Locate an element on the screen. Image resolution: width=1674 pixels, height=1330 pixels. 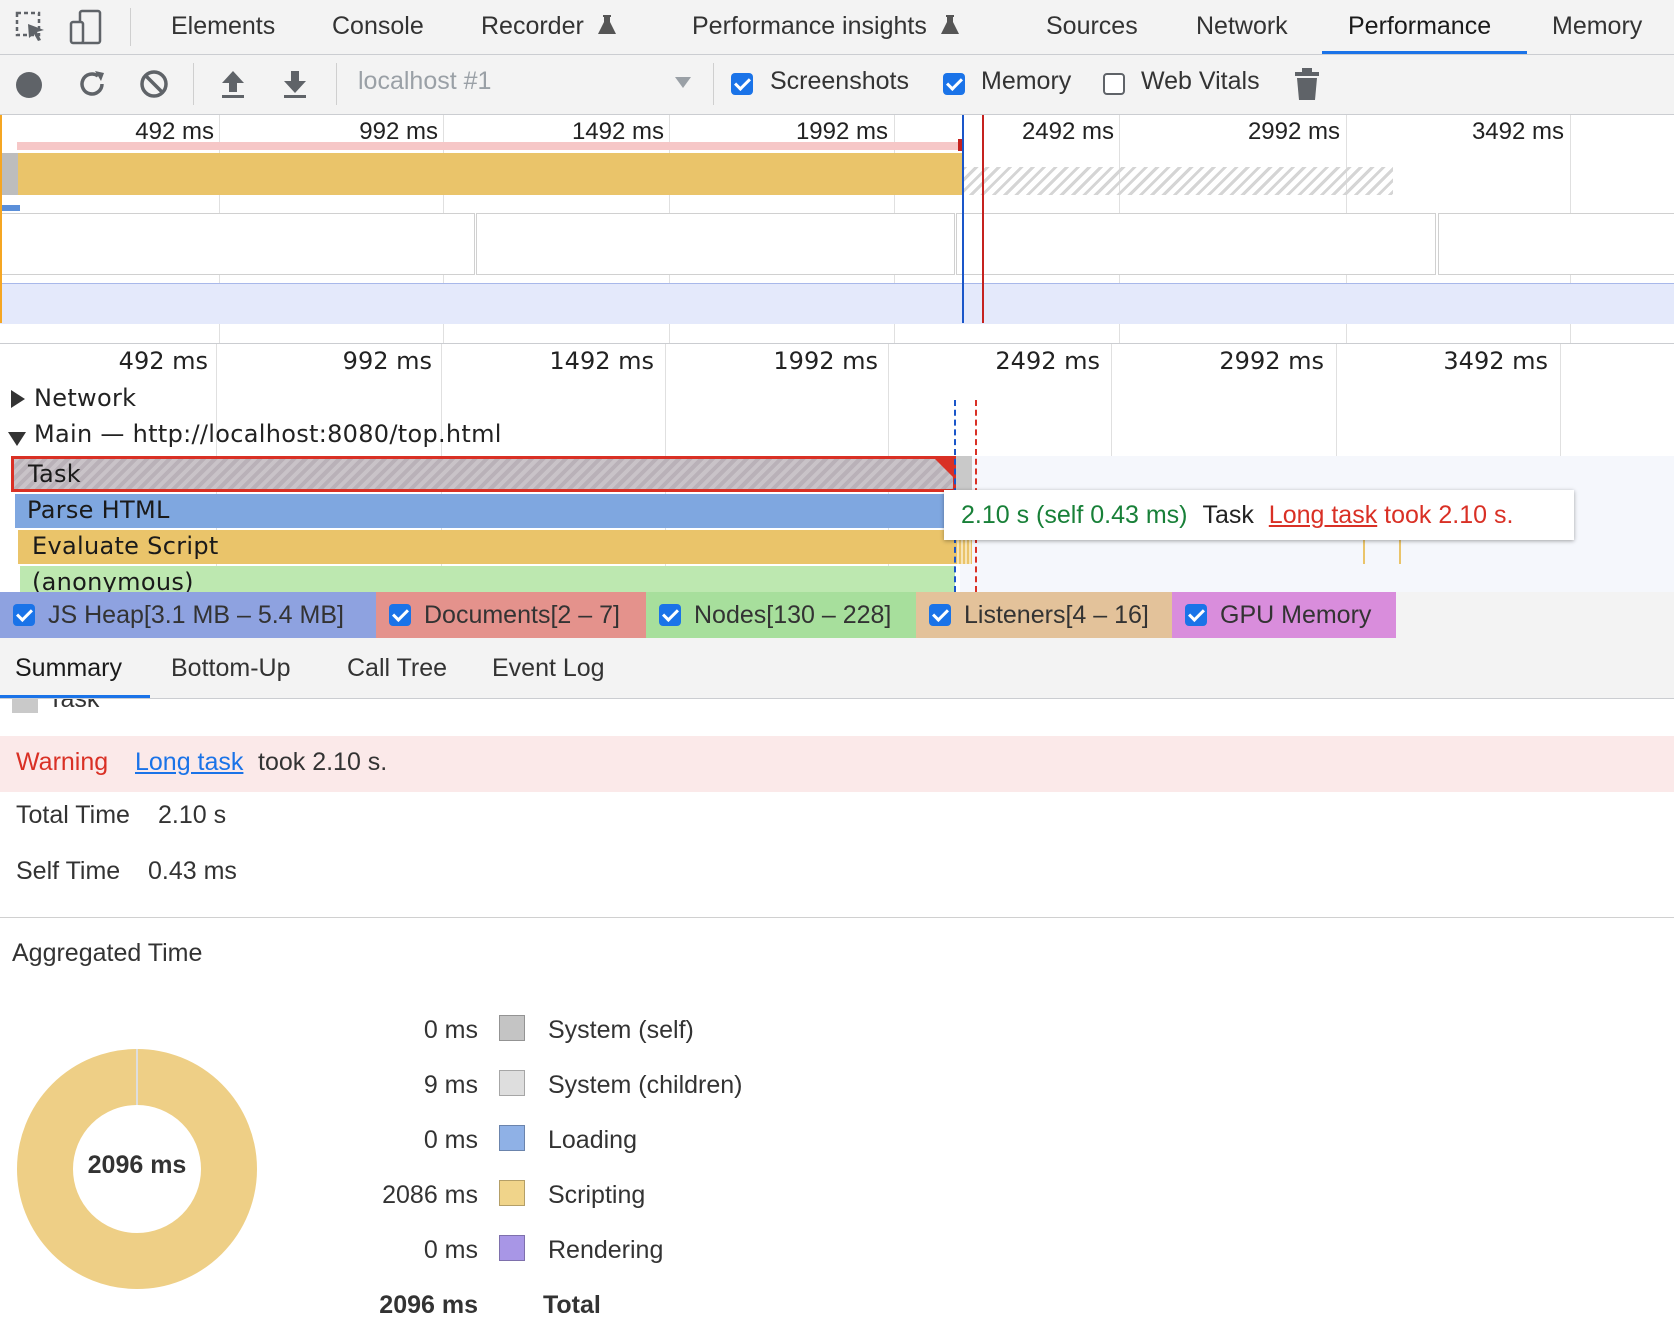
tab-call-tree: Call Tree is located at coordinates (397, 668).